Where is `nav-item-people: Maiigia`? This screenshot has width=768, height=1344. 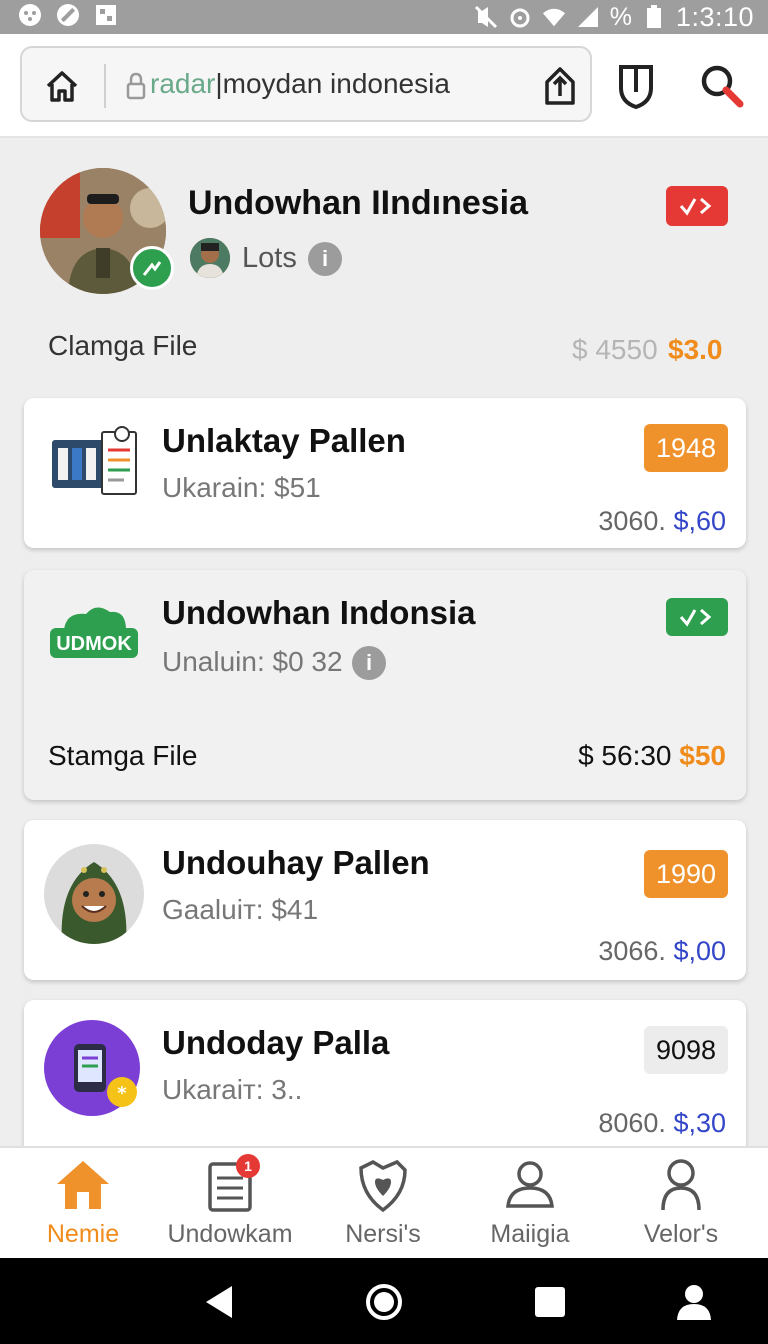
nav-item-people: Maiigia is located at coordinates (530, 1206).